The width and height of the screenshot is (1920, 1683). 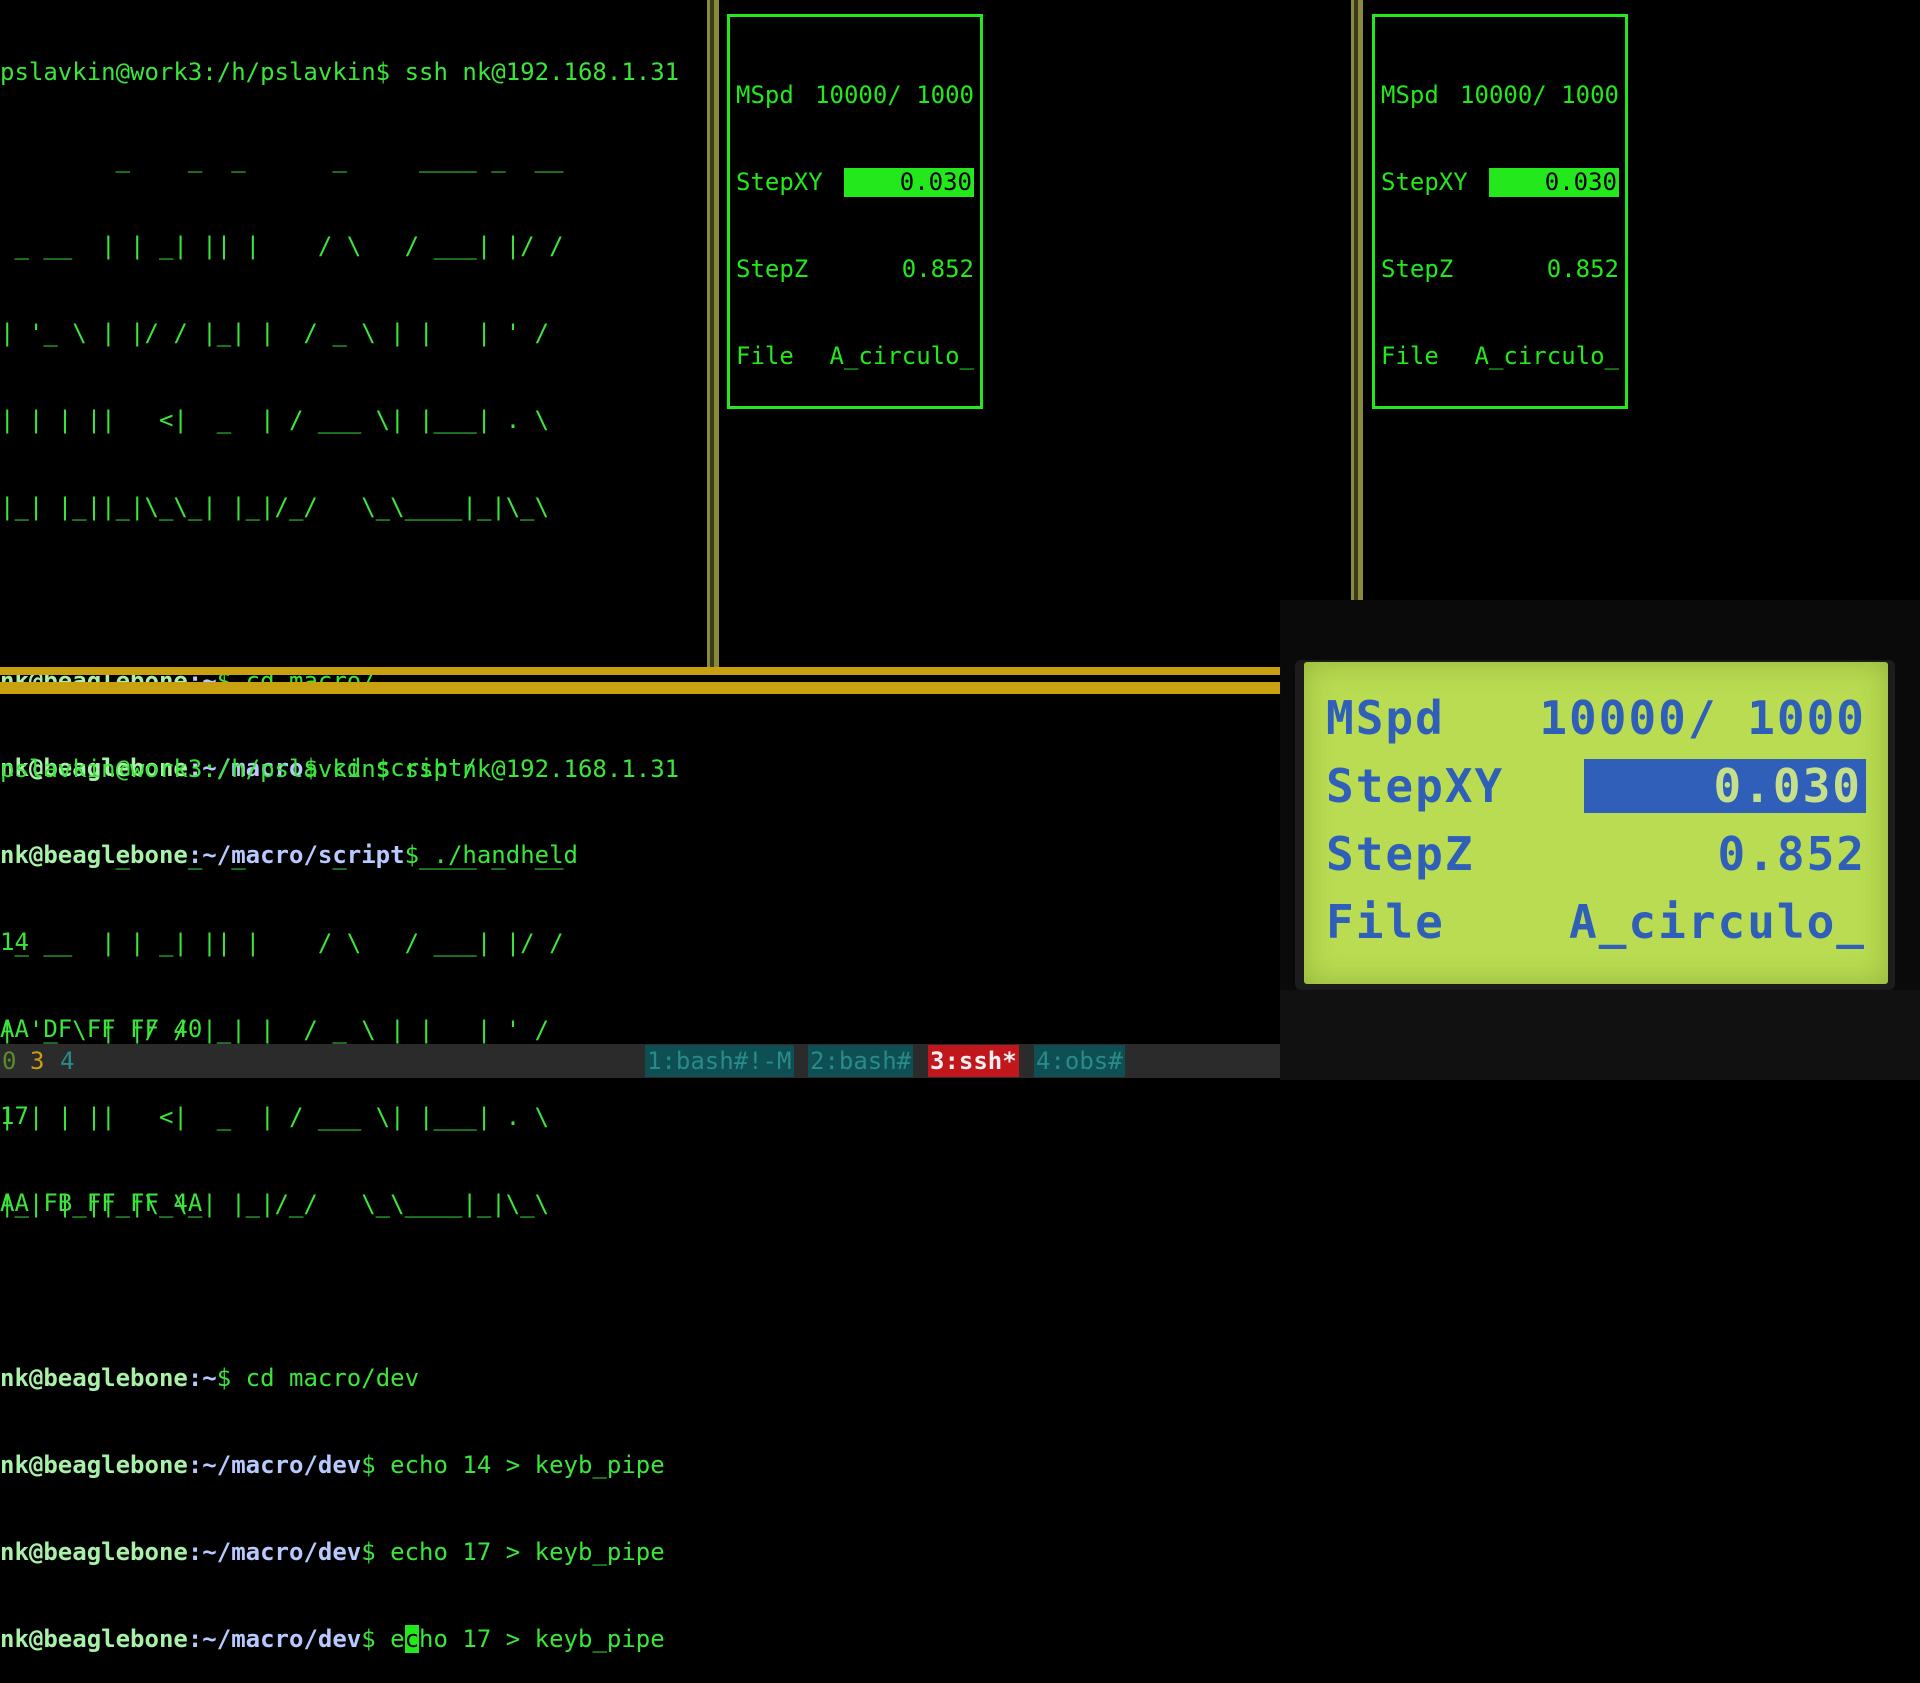 What do you see at coordinates (719, 1061) in the screenshot?
I see `tab-window-1: 1:bash#!-M` at bounding box center [719, 1061].